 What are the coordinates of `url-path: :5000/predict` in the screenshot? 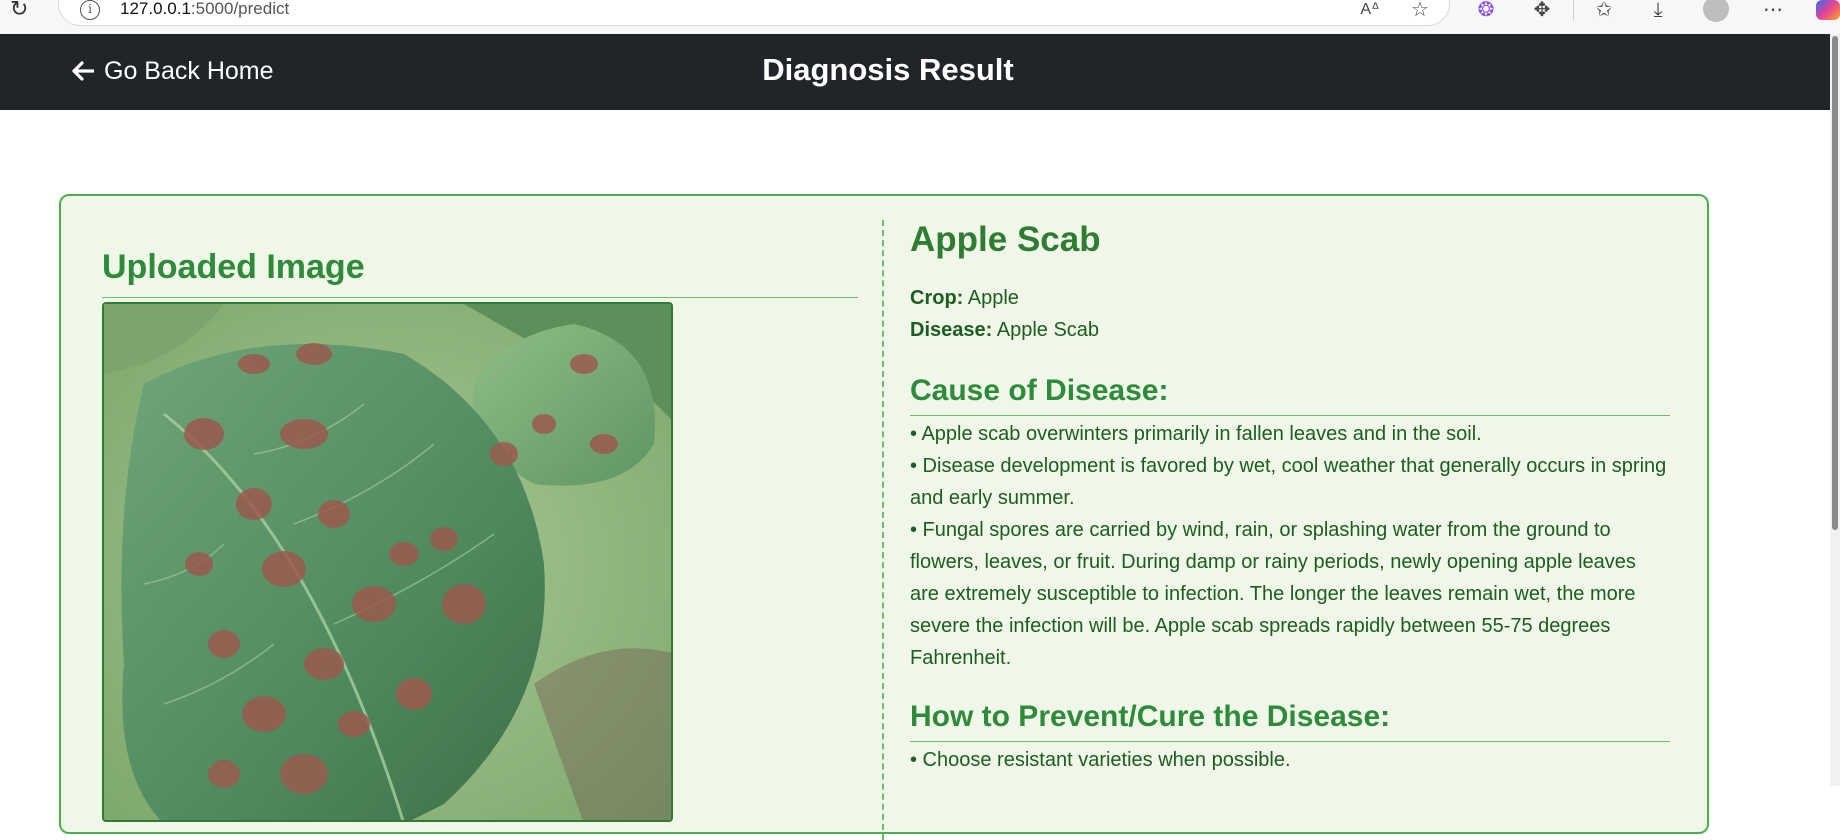 It's located at (240, 9).